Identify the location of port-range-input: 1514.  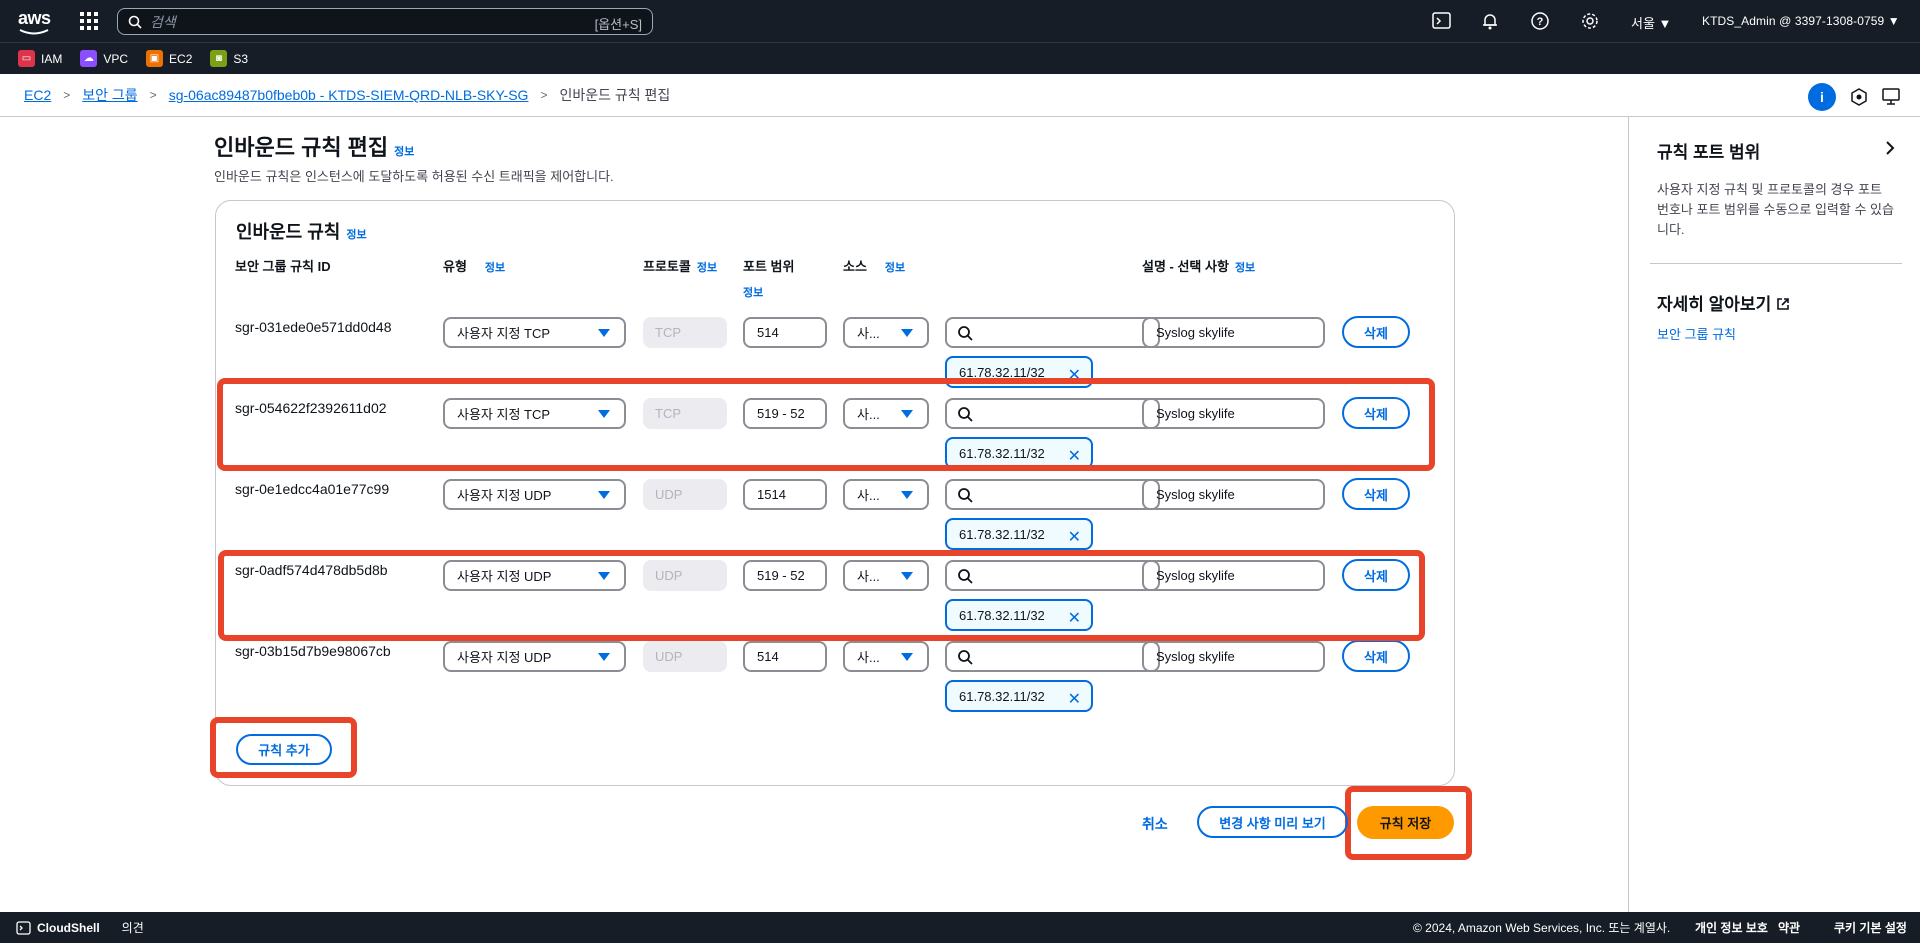
(785, 494).